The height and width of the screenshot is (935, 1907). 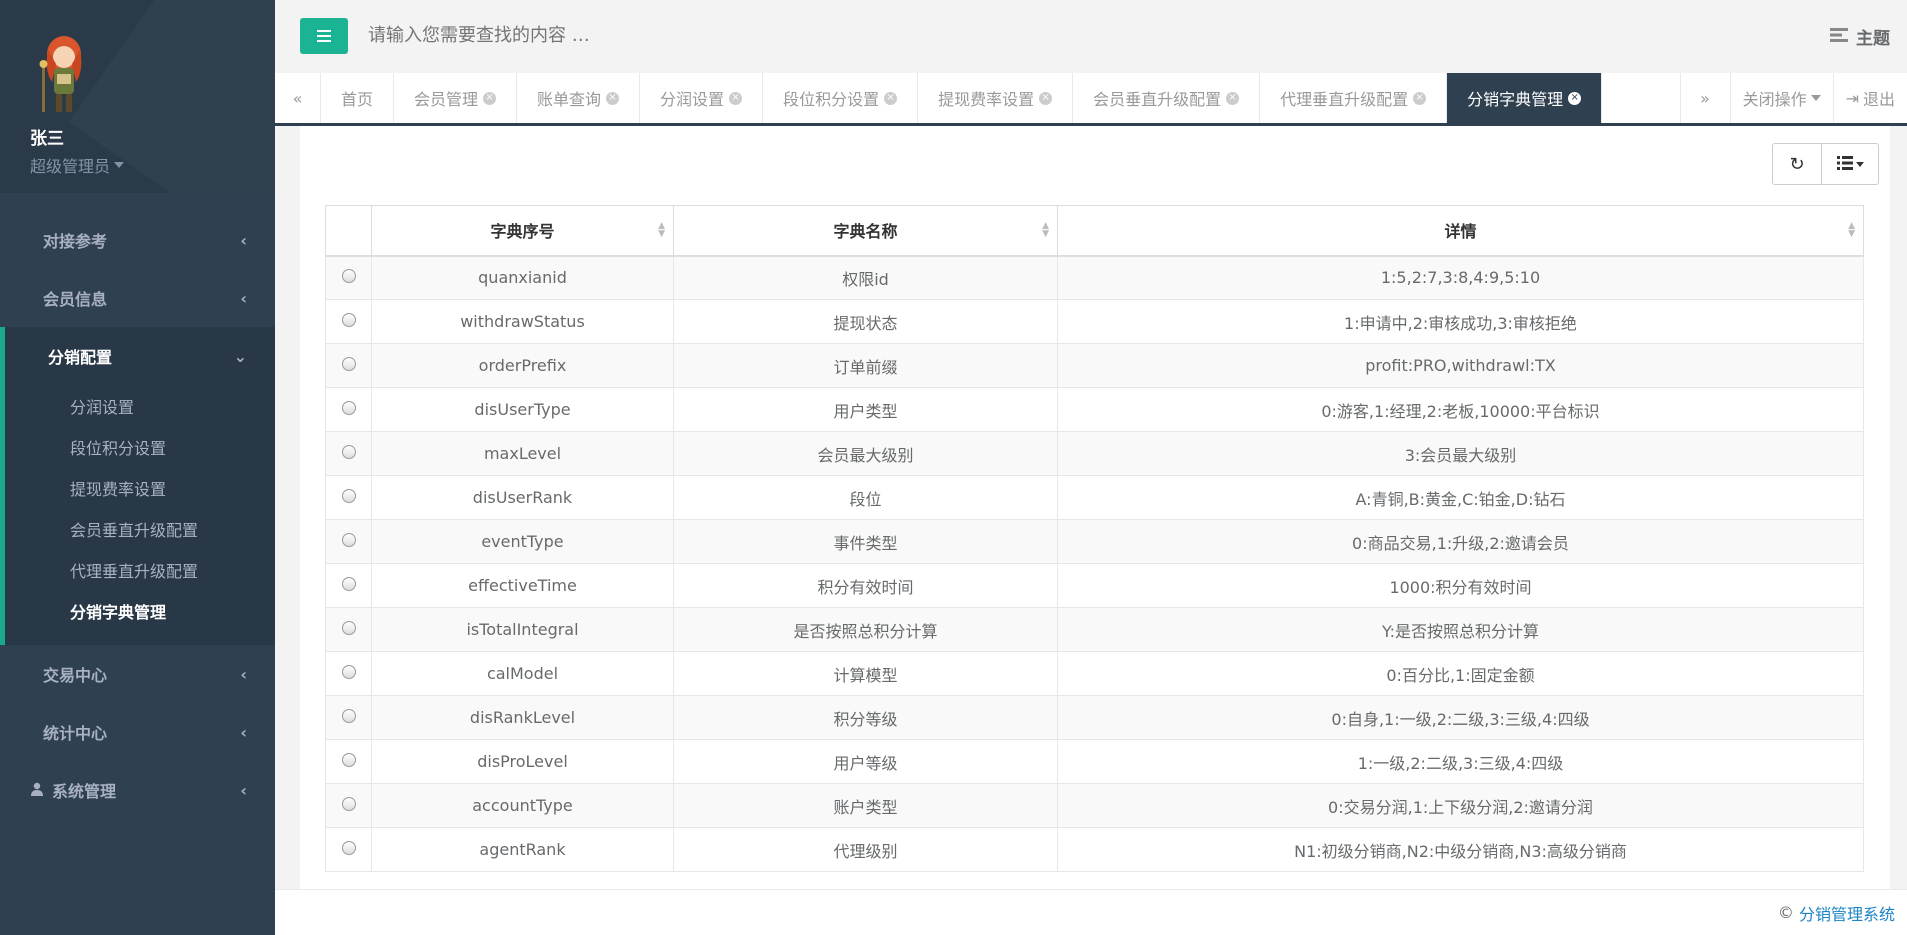 What do you see at coordinates (865, 761) in the screenshot?
I see `dict-name-cell: 用户等级` at bounding box center [865, 761].